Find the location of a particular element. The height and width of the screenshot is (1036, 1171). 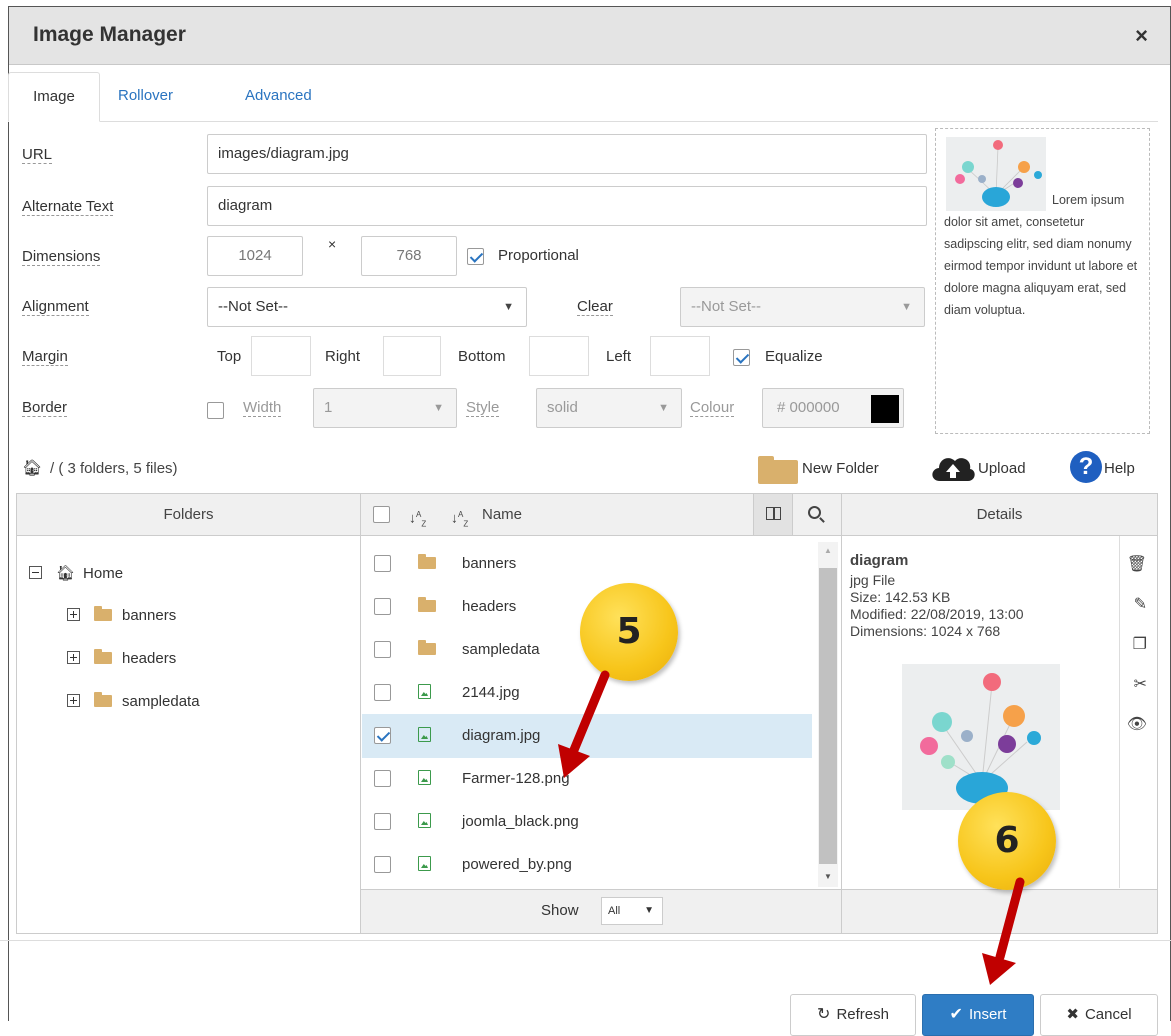

check-icon: ✔ is located at coordinates (956, 1014).